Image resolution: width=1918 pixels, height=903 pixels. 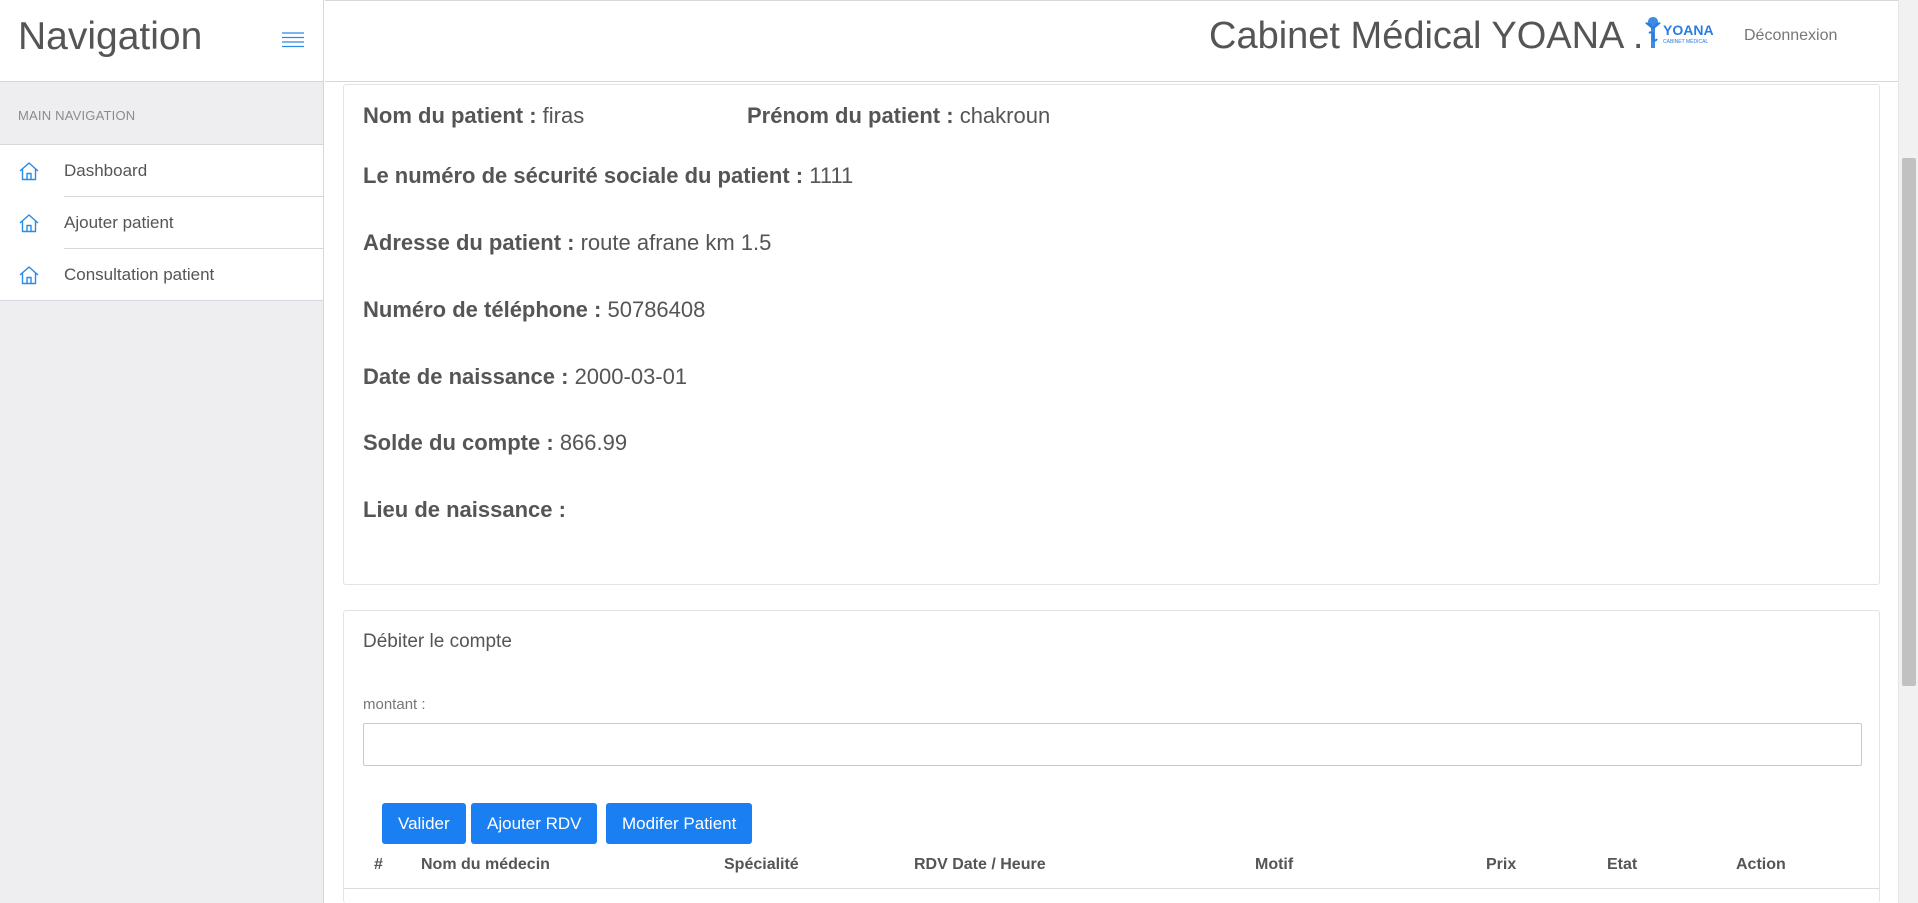 What do you see at coordinates (466, 376) in the screenshot?
I see `field-label: Date de naissance :` at bounding box center [466, 376].